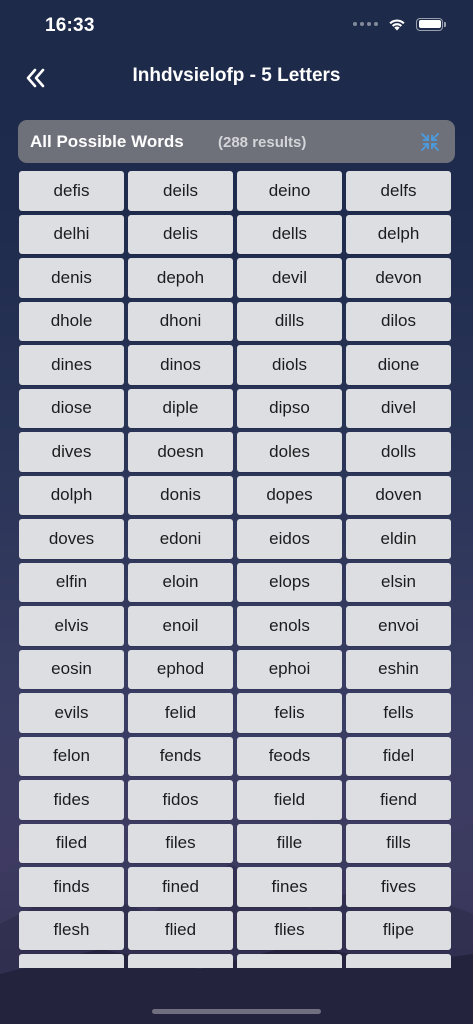  What do you see at coordinates (289, 495) in the screenshot?
I see `word-cell: dopes` at bounding box center [289, 495].